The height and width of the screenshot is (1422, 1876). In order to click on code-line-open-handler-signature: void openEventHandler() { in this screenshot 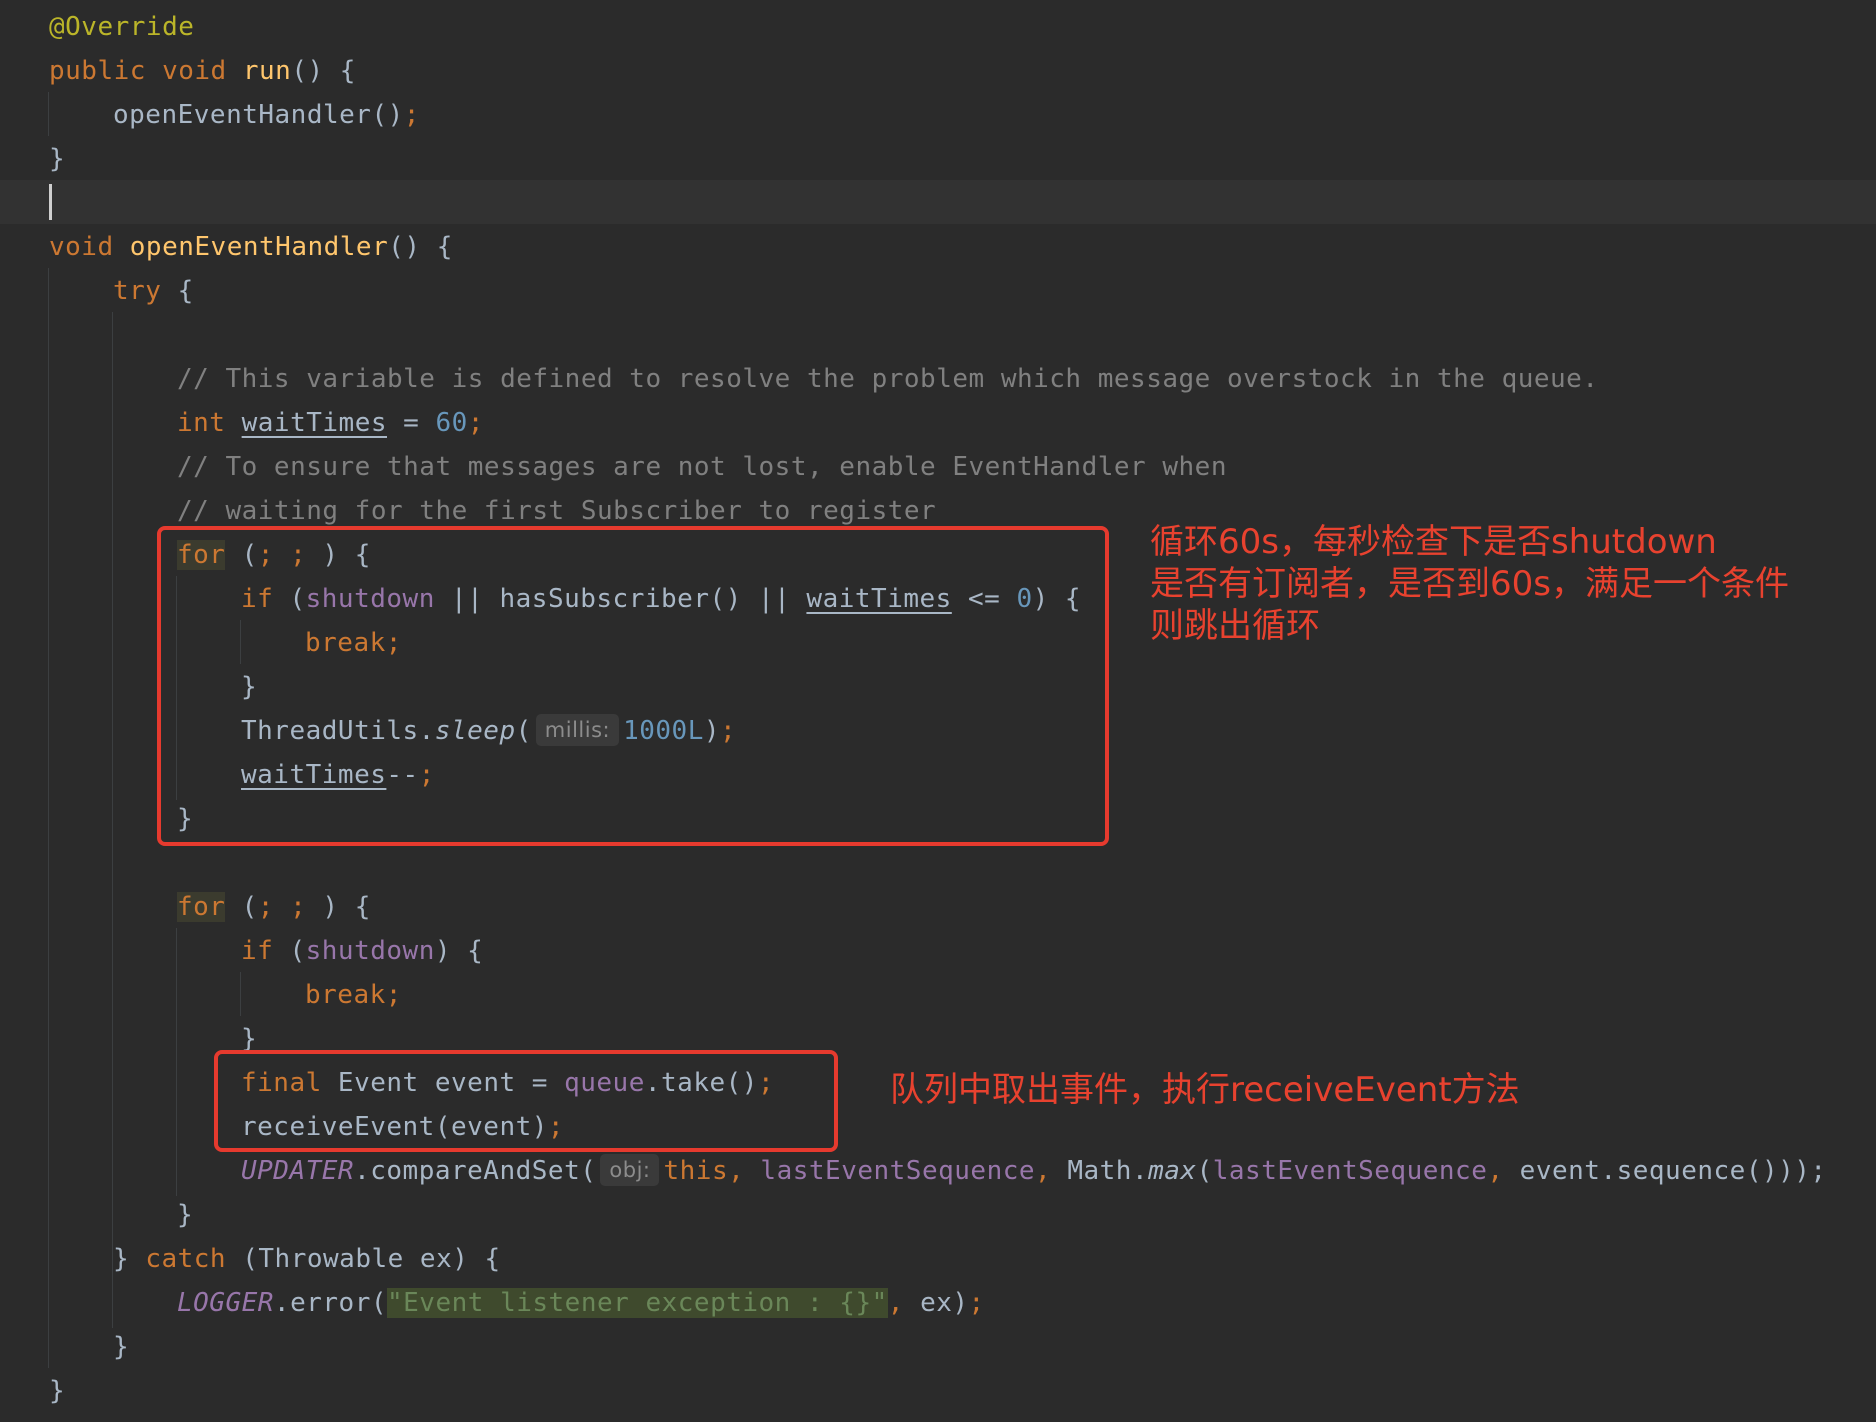, I will do `click(251, 247)`.